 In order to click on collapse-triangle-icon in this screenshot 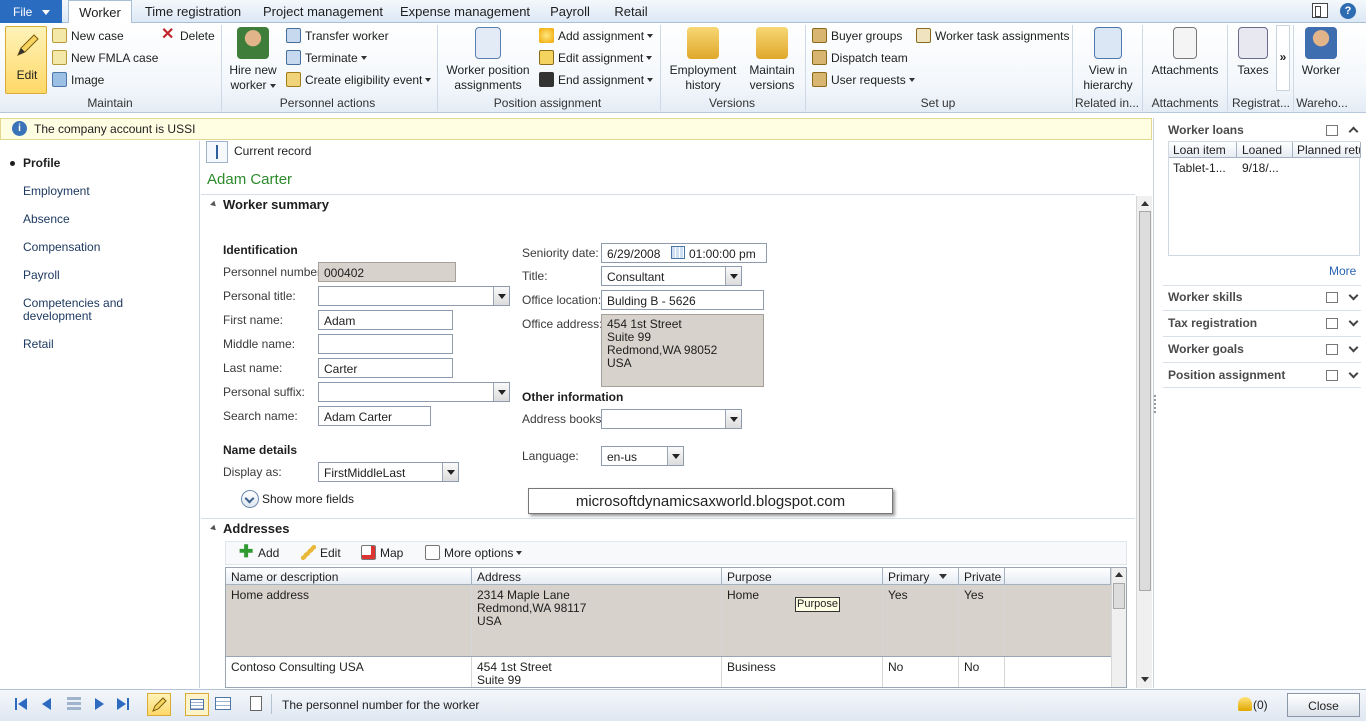, I will do `click(214, 204)`.